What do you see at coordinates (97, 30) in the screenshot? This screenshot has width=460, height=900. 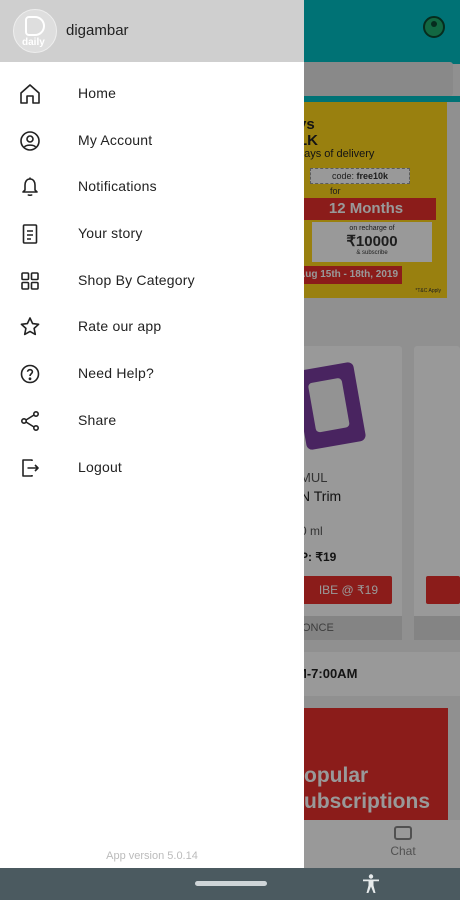 I see `user-name: digambar` at bounding box center [97, 30].